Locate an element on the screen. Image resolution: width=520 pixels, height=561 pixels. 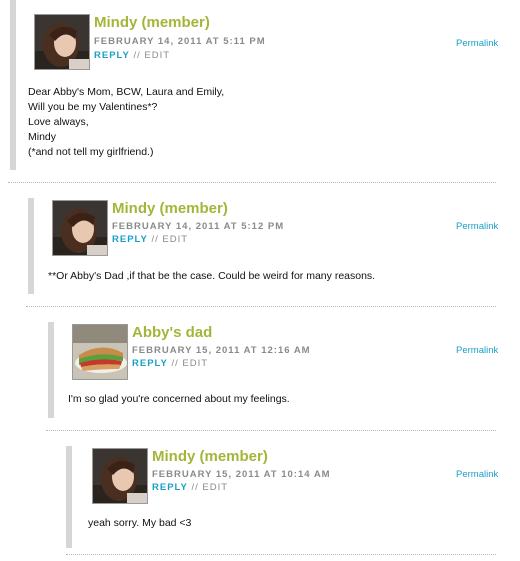
comment-line: Love always, is located at coordinates (58, 122).